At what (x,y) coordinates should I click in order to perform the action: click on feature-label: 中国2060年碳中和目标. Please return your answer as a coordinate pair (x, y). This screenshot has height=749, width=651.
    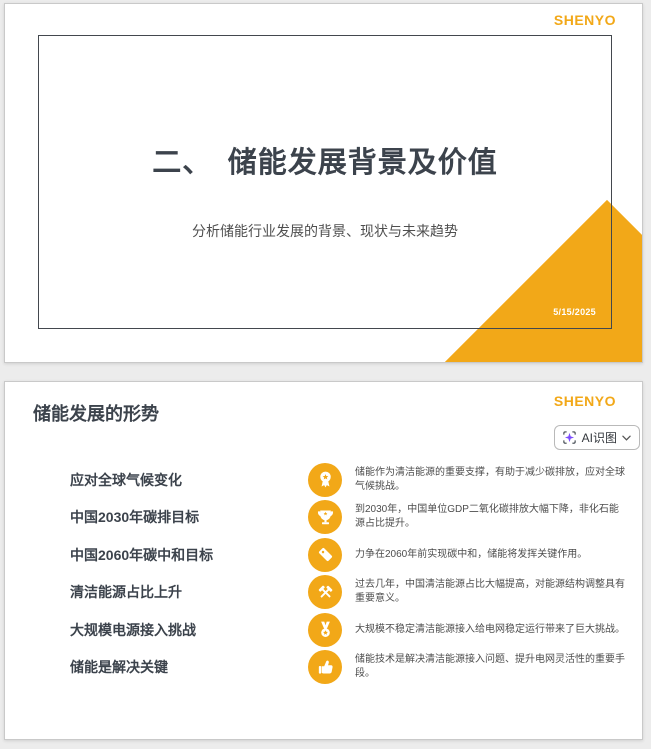
    Looking at the image, I should click on (142, 554).